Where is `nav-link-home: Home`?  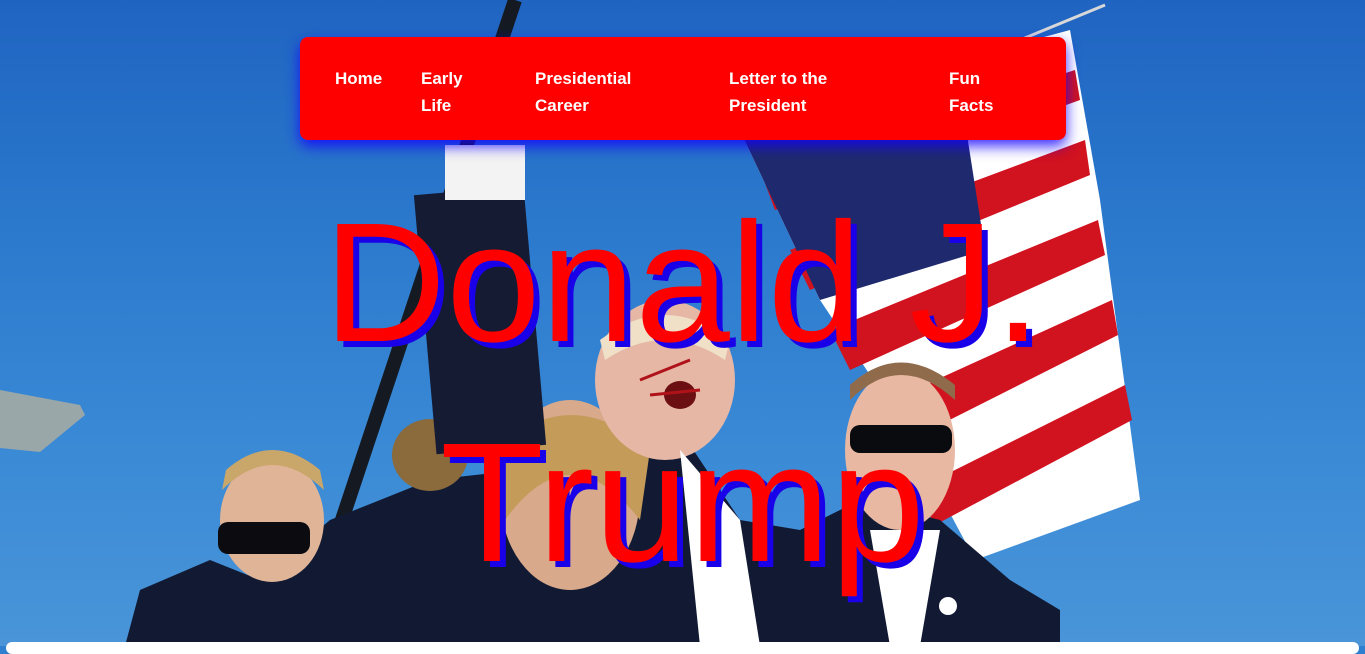
nav-link-home: Home is located at coordinates (358, 78).